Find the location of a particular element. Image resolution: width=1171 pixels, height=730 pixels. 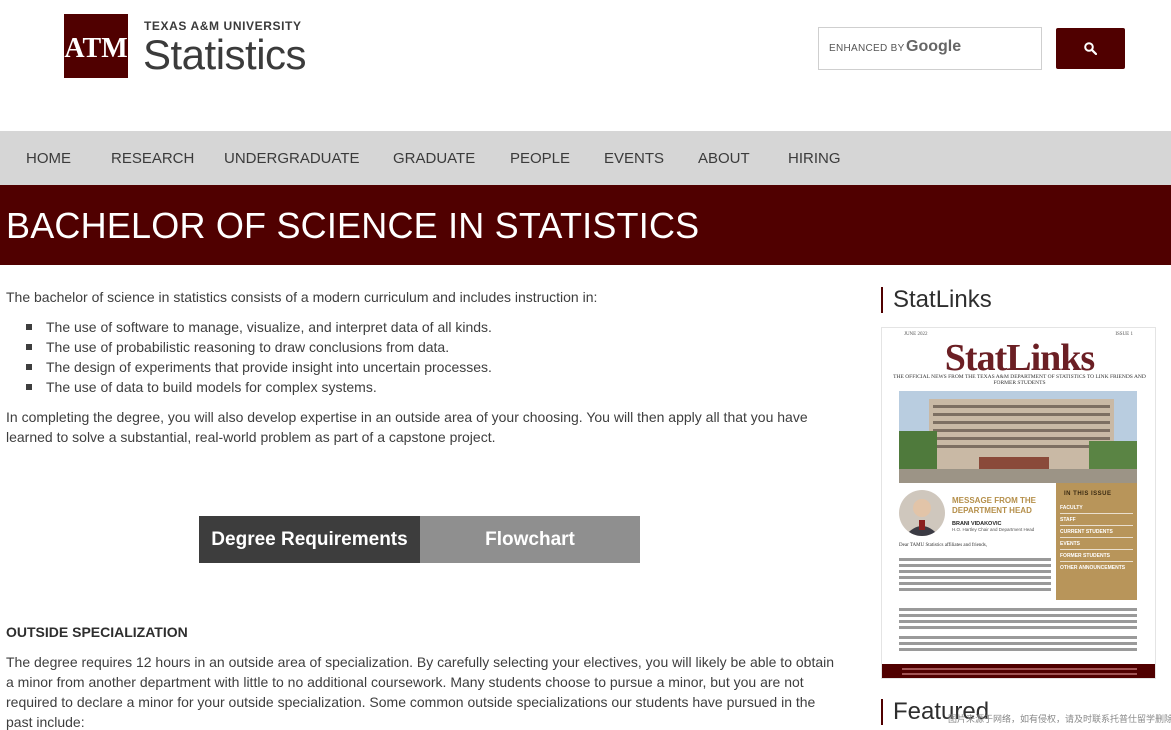

degree-requirements-button: Degree Requirements is located at coordinates (309, 539).